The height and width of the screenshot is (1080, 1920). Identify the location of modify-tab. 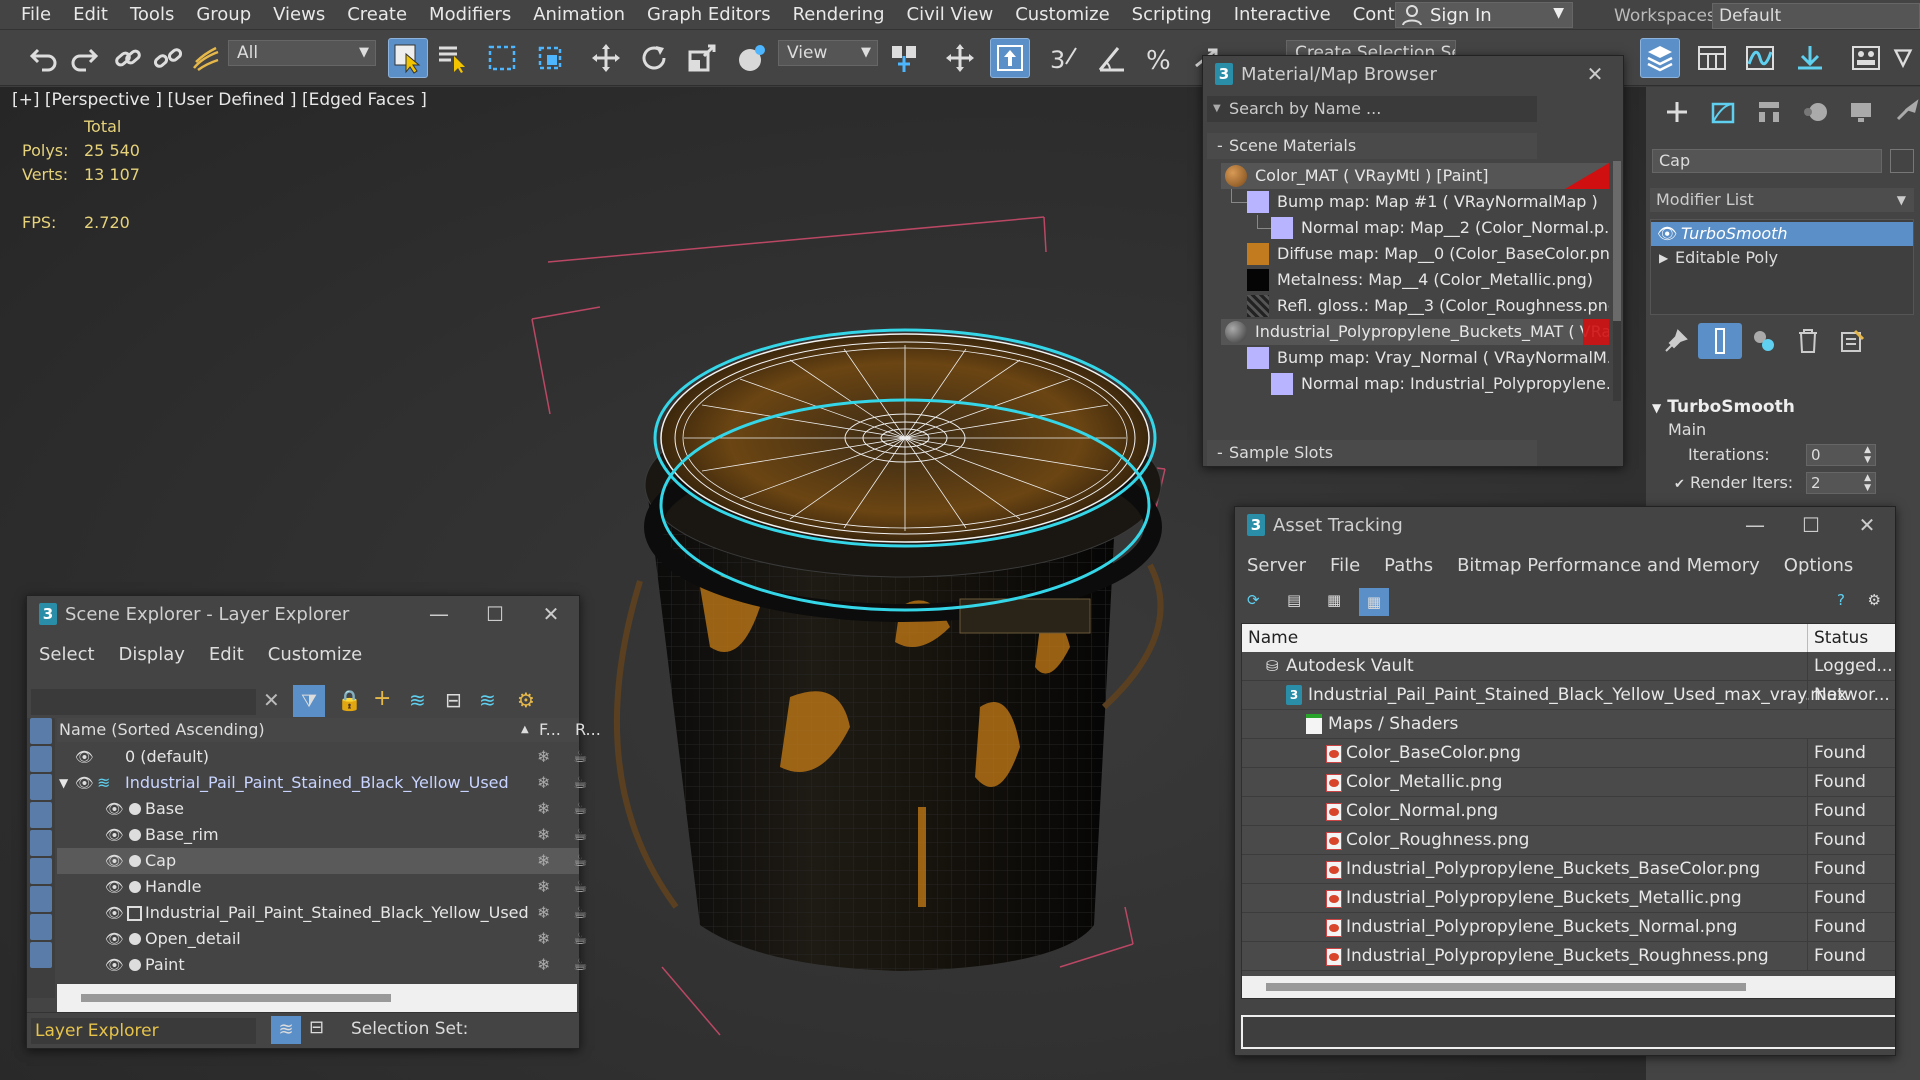
(1723, 112).